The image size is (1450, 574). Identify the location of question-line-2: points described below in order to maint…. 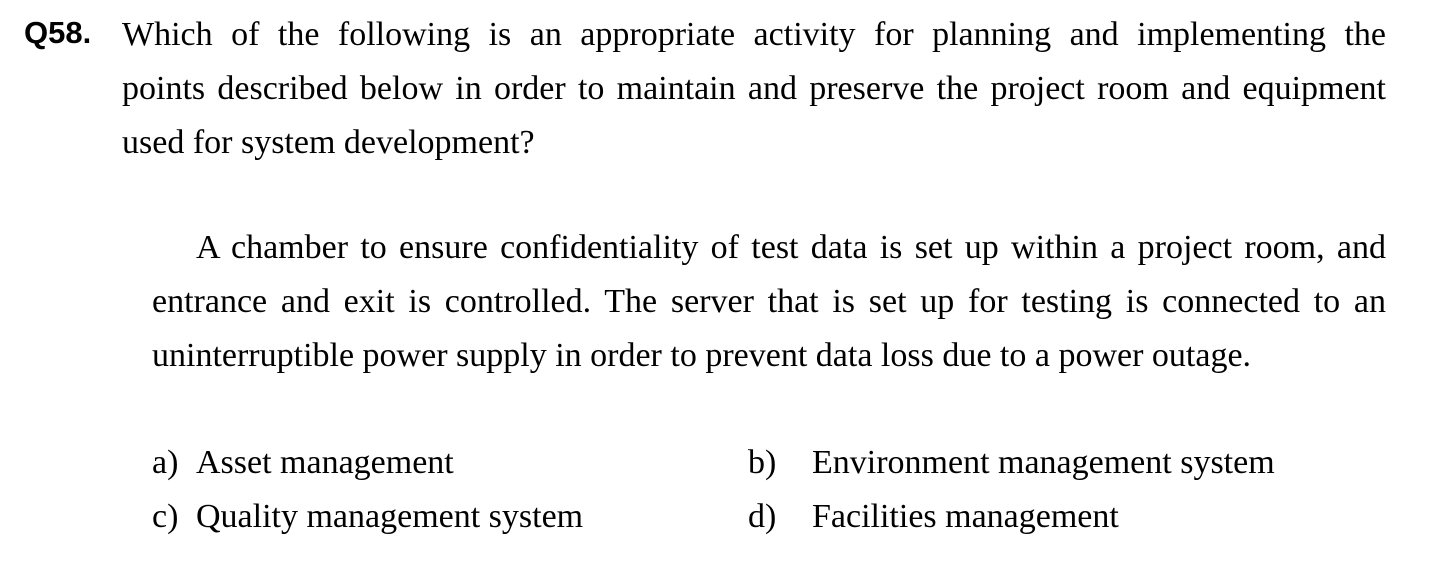
(754, 88).